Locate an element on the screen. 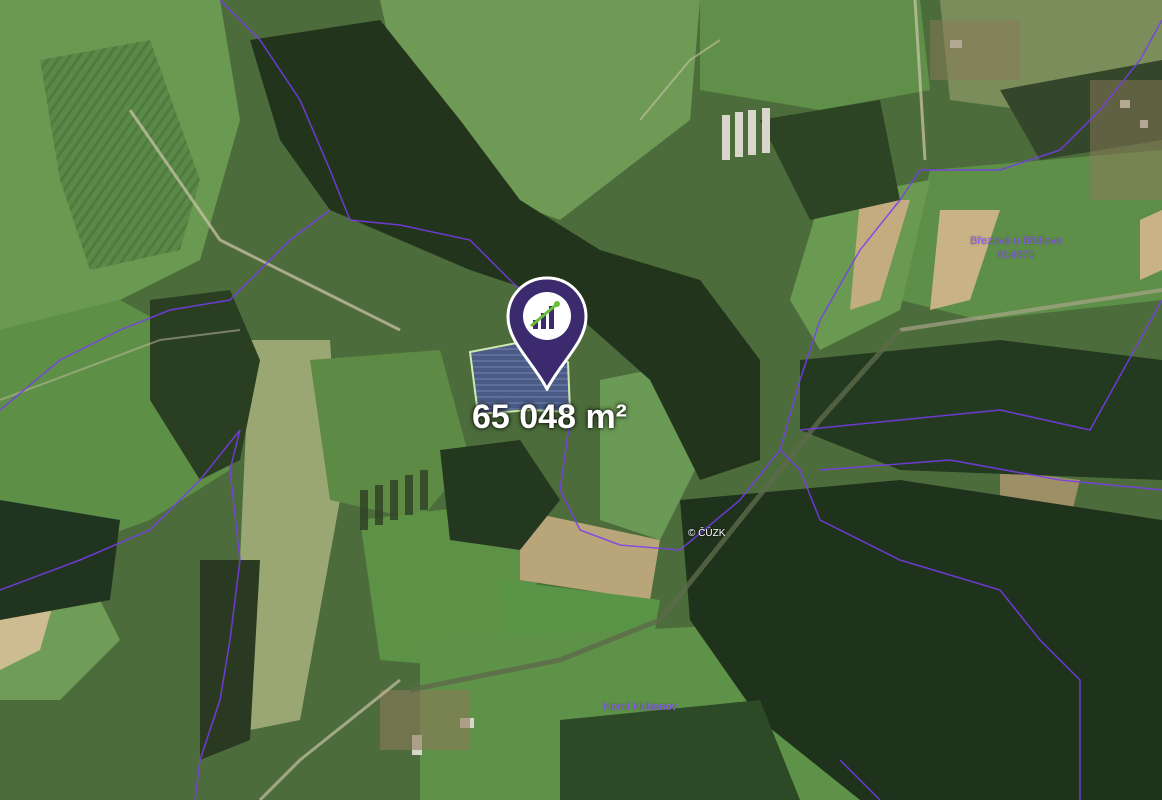 The width and height of the screenshot is (1162, 800). parcel-area-label: 65 048 m² is located at coordinates (549, 417).